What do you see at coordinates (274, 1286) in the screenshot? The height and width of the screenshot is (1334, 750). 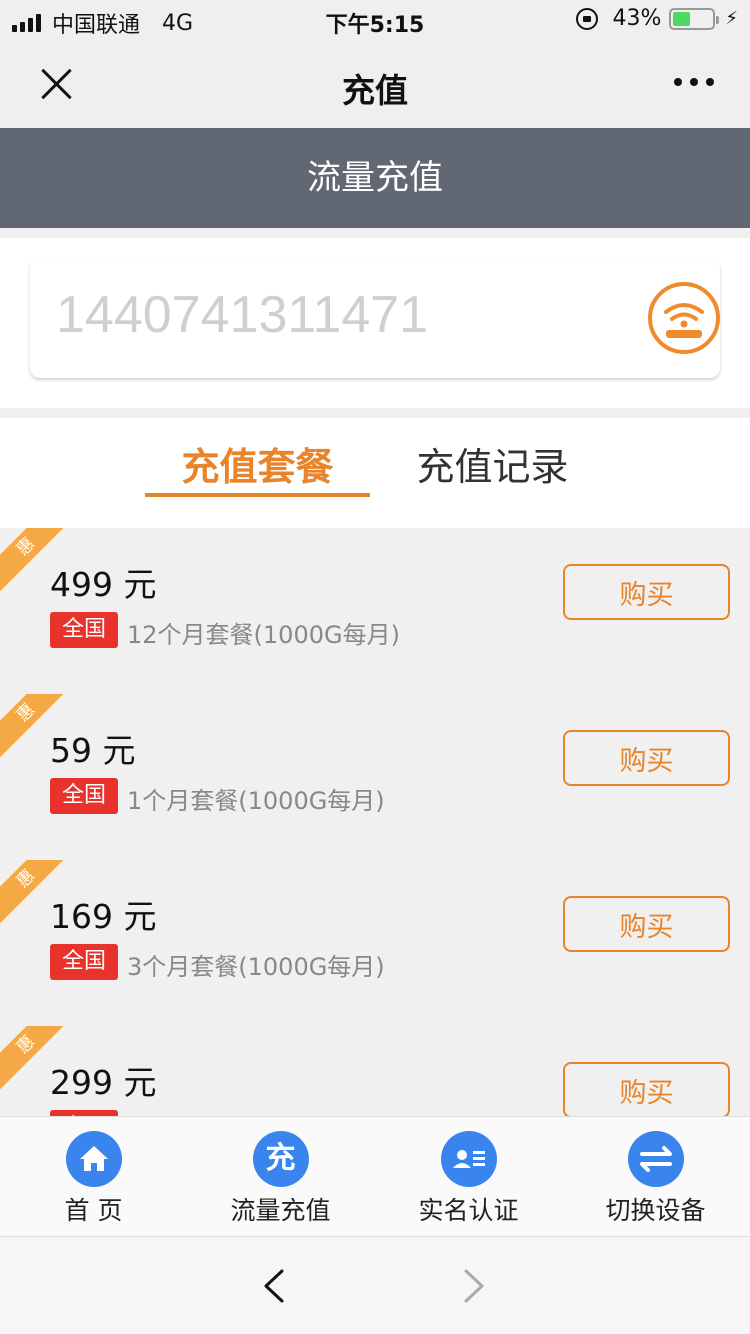 I see `back-icon` at bounding box center [274, 1286].